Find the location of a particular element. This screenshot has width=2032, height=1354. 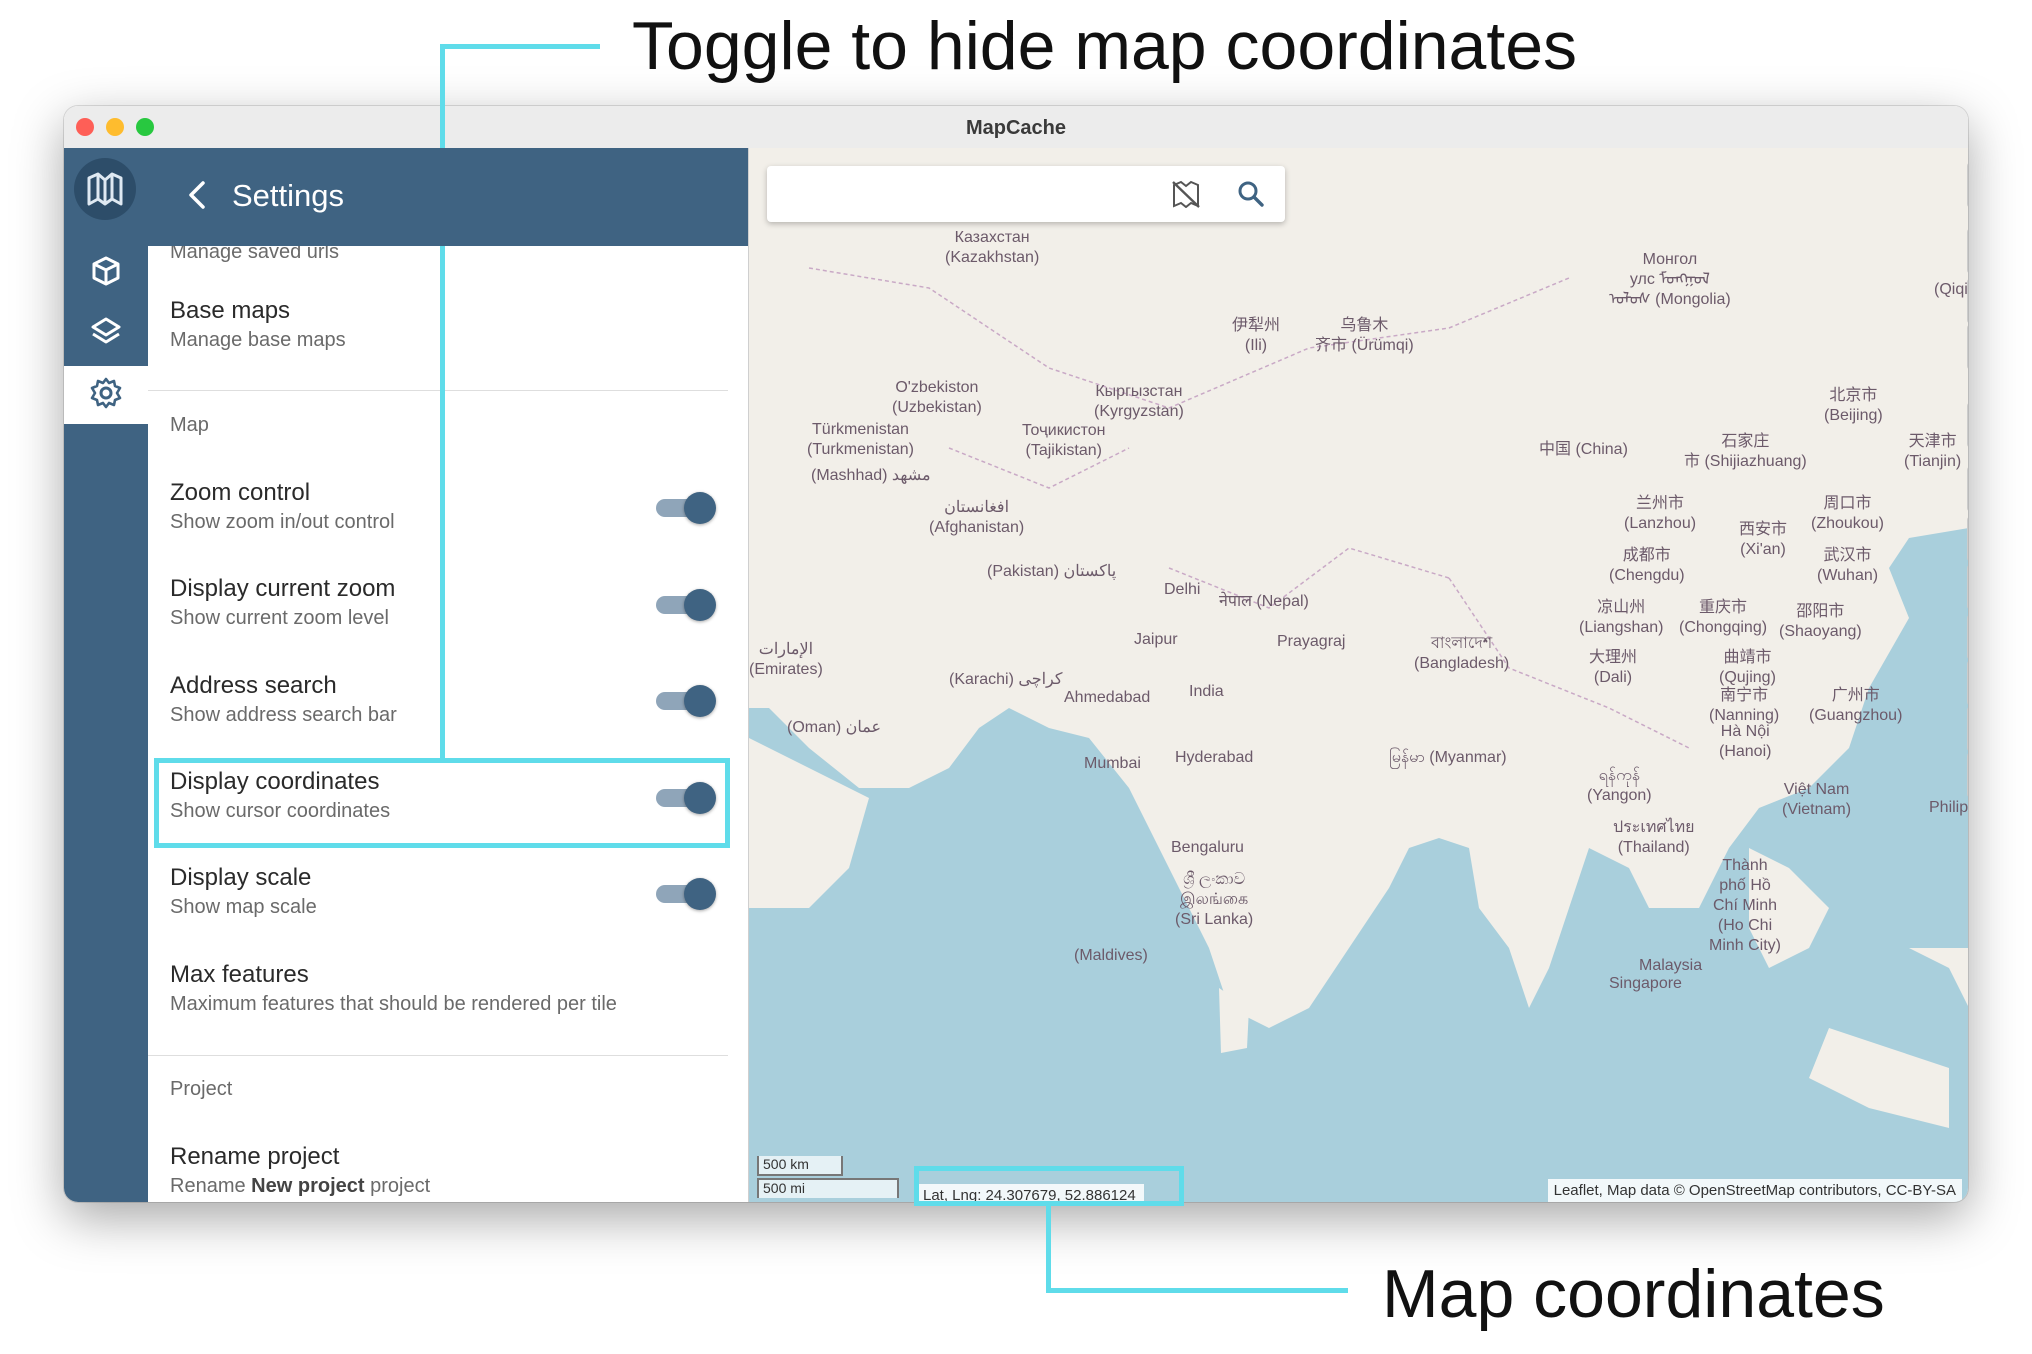

map-place-label: Hà Nội (Hanoi) is located at coordinates (1745, 741).